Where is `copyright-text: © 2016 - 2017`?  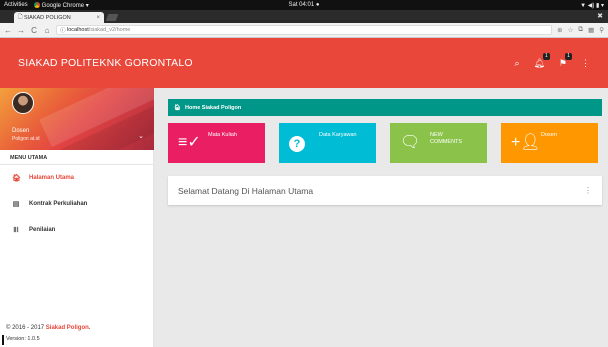 copyright-text: © 2016 - 2017 is located at coordinates (25, 328).